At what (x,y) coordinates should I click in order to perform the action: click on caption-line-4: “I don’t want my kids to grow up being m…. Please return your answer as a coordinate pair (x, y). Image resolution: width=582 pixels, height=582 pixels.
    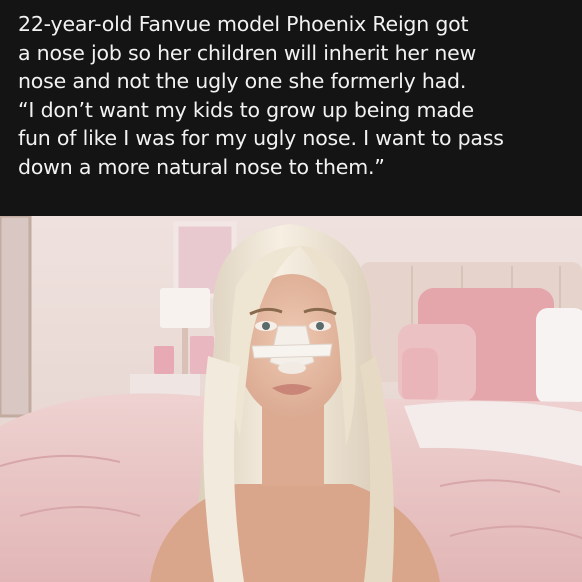
    Looking at the image, I should click on (246, 109).